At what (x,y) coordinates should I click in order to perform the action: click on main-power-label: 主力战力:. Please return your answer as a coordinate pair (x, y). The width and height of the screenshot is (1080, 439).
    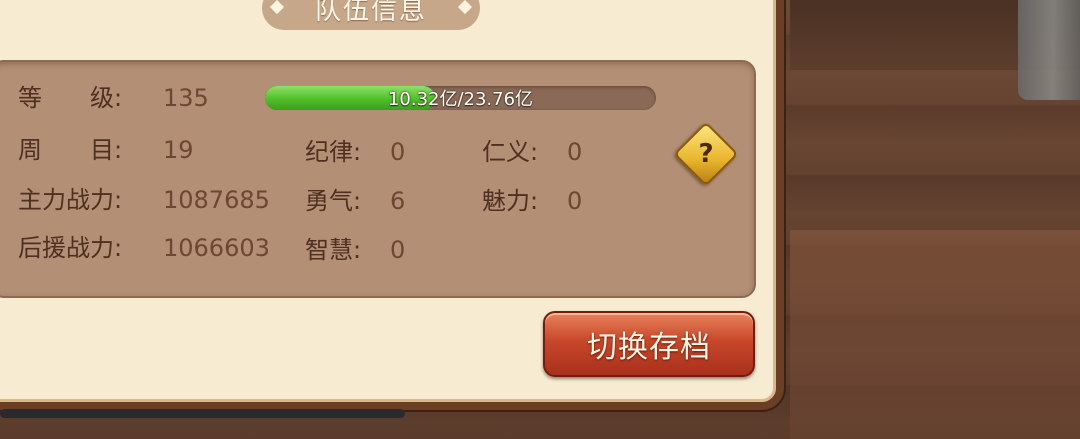
    Looking at the image, I should click on (70, 200).